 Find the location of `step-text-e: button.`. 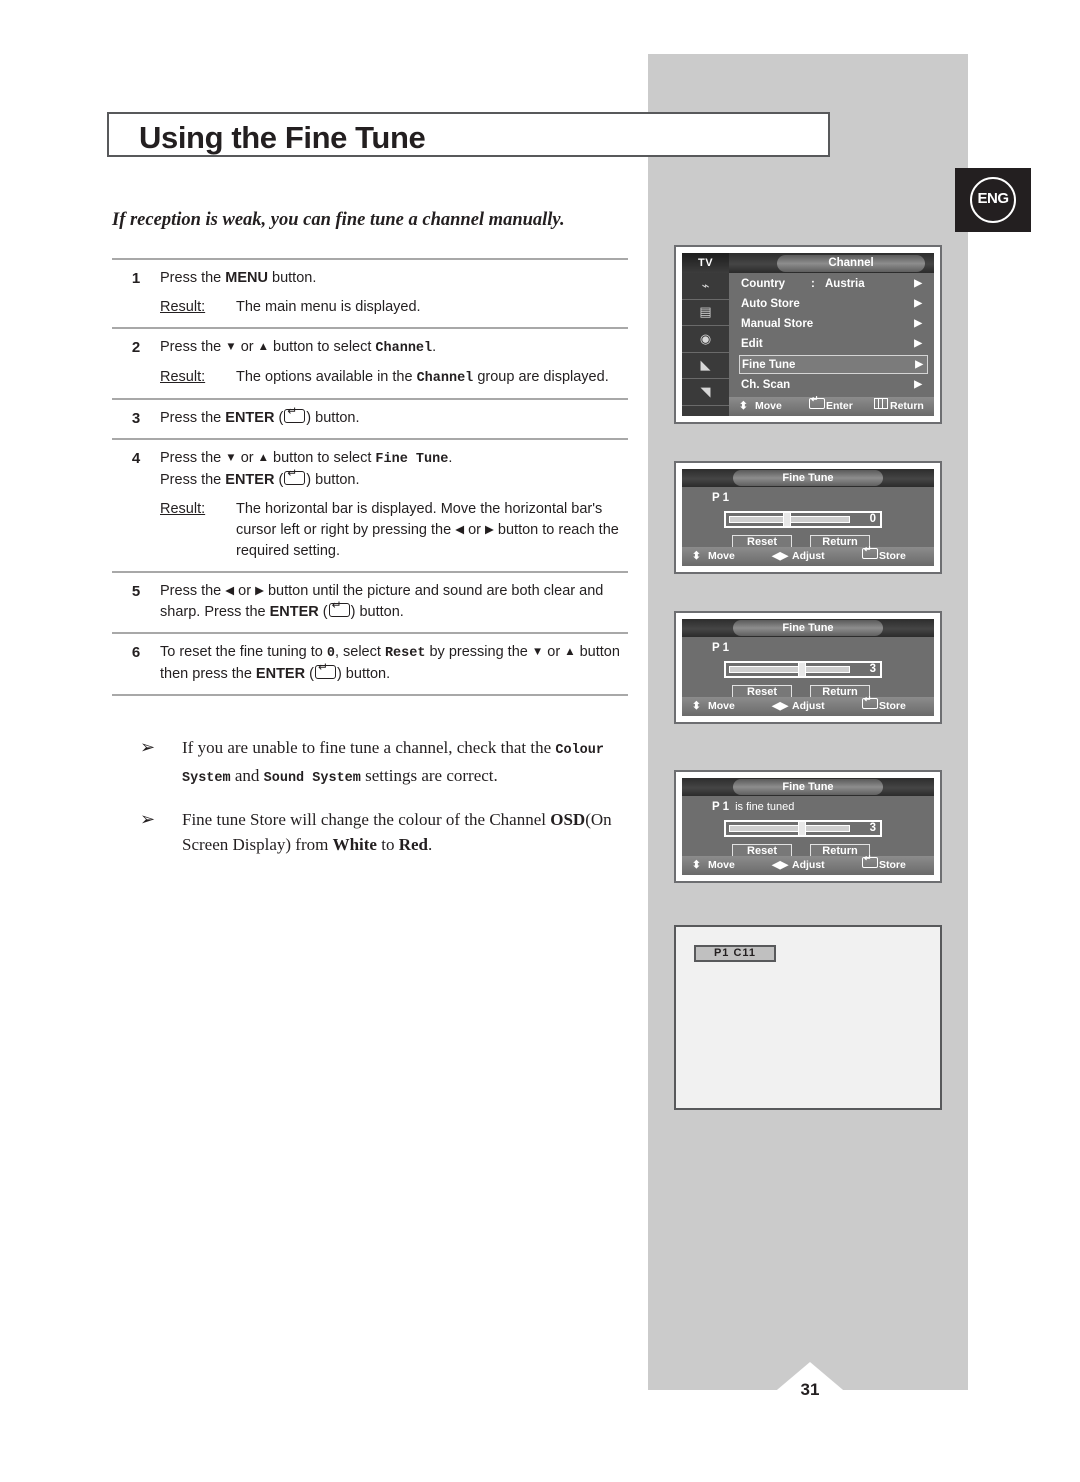

step-text-e: button. is located at coordinates (366, 674).